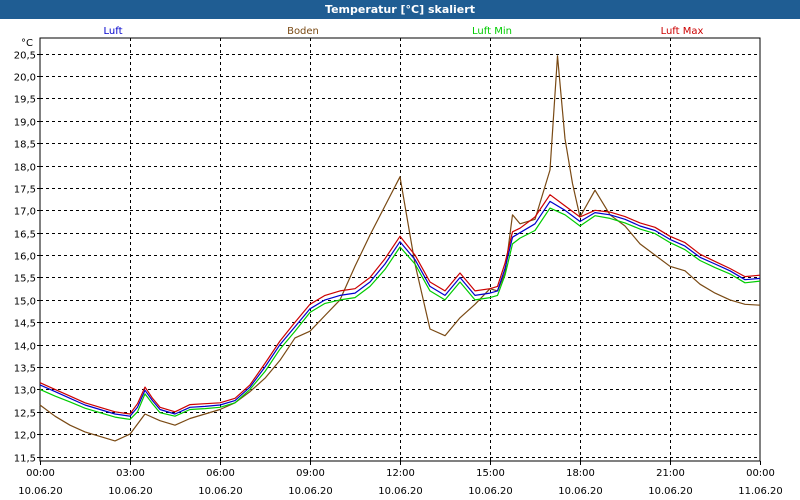  I want to click on y-tick-label: 12,5, so click(25, 414).